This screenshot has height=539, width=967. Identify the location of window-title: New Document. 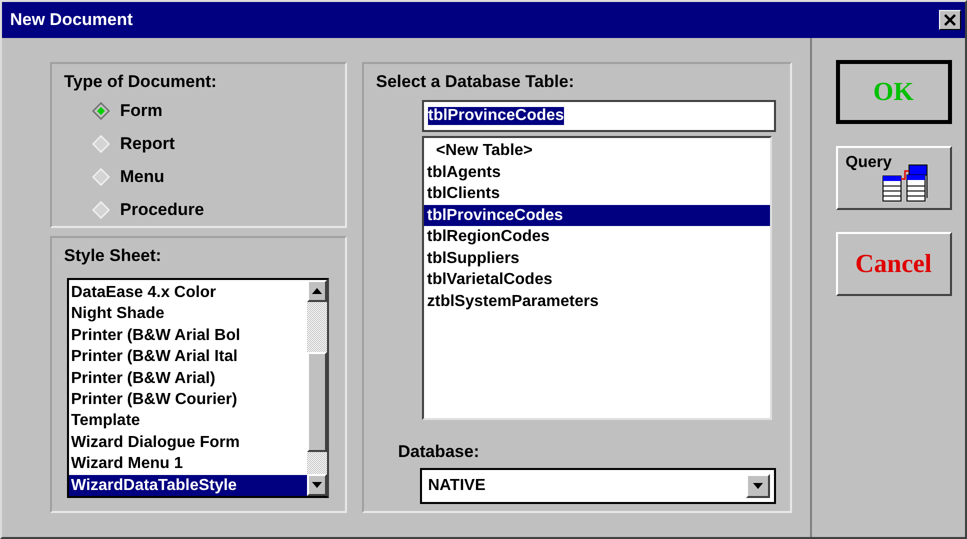
(71, 20).